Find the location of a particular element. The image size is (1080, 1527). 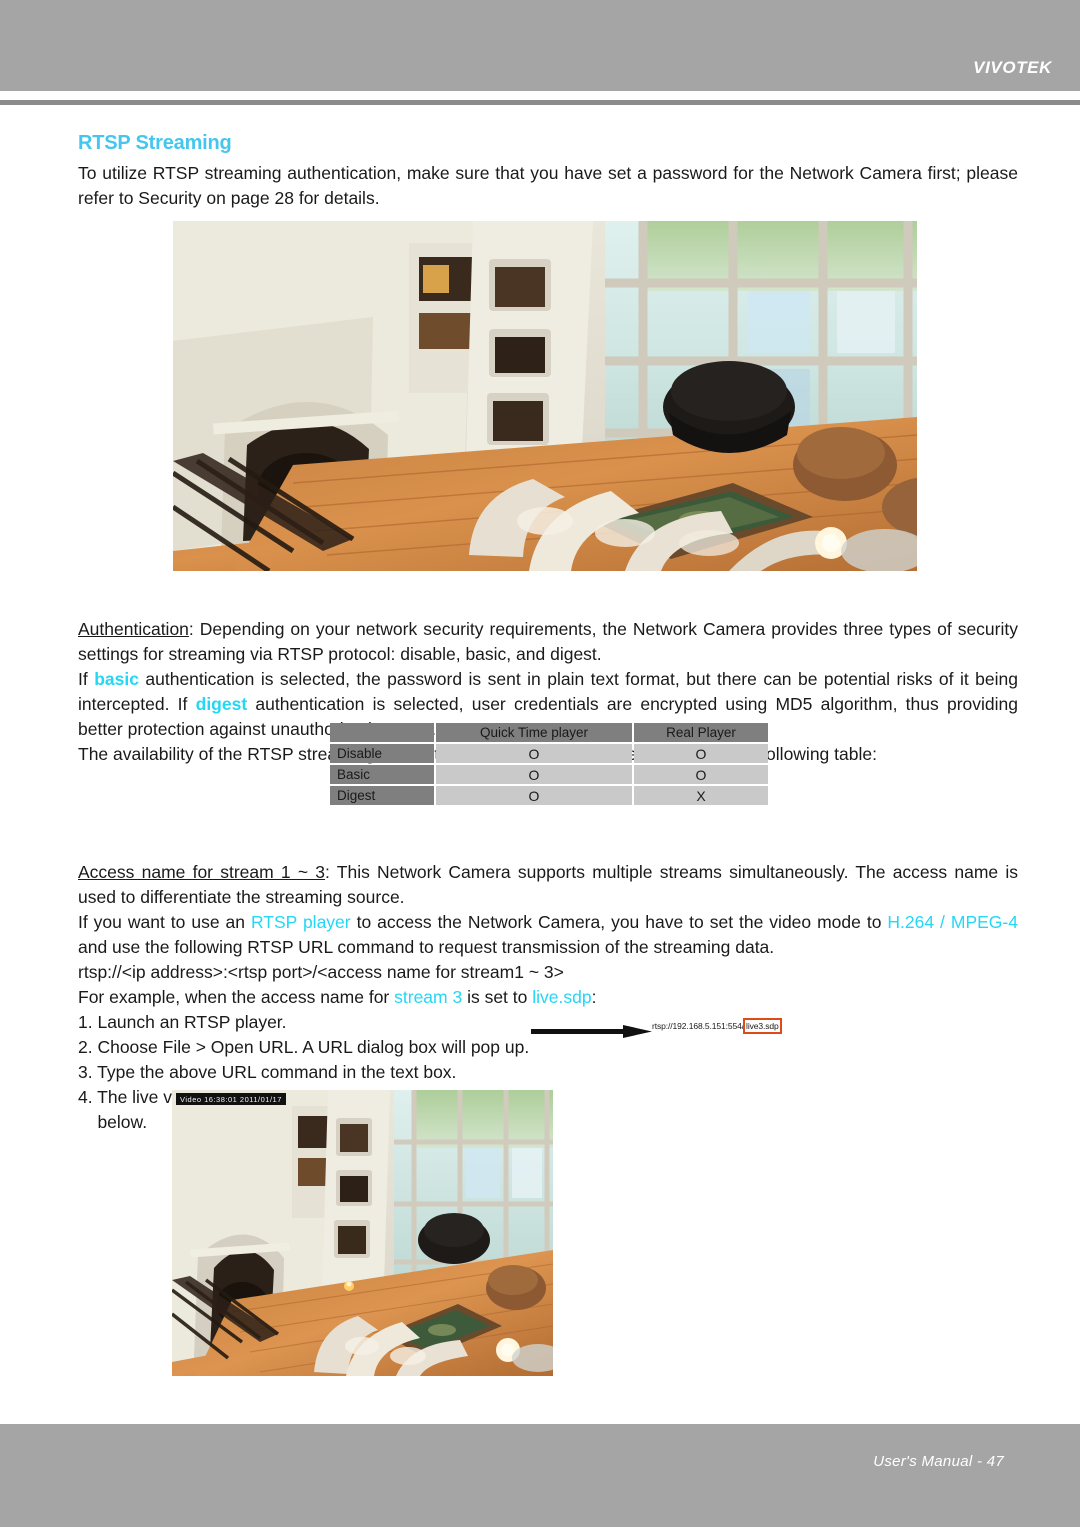

arrow-right-icon is located at coordinates (591, 1031).